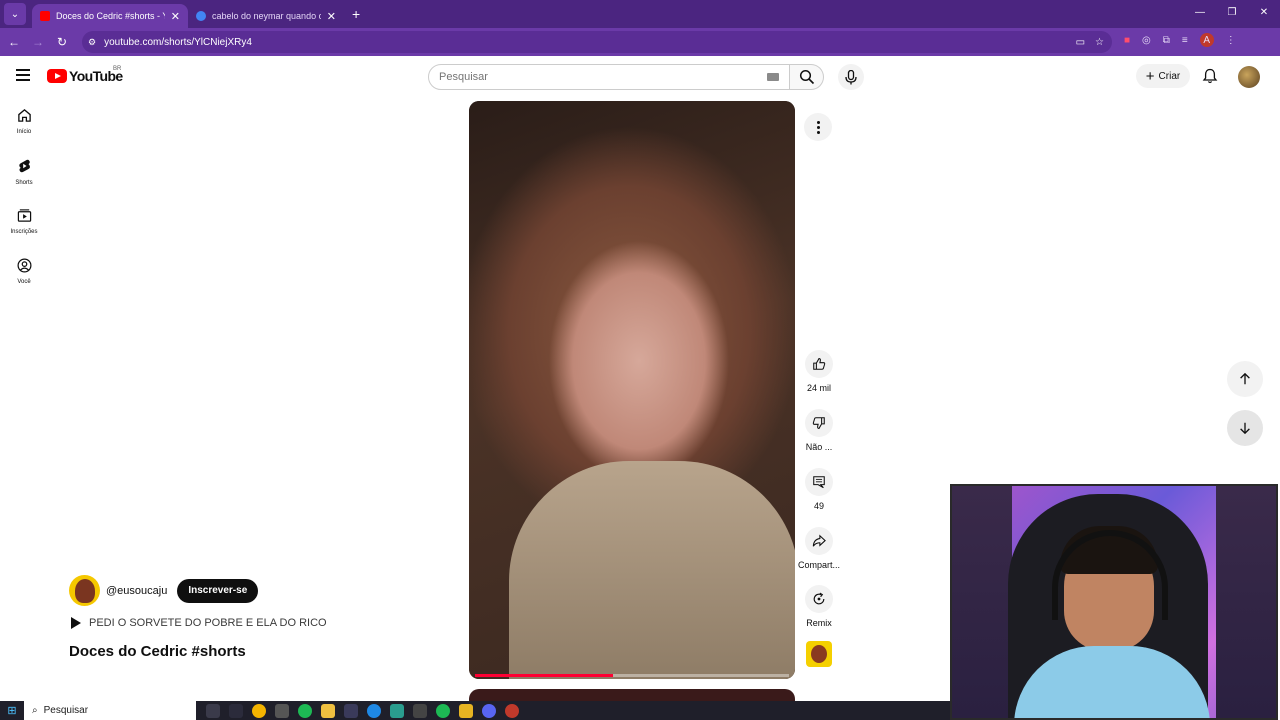 Image resolution: width=1280 pixels, height=720 pixels. I want to click on discord-icon, so click(489, 710).